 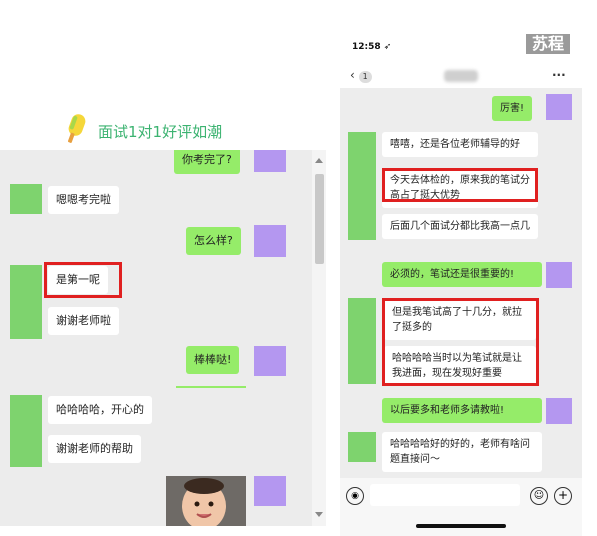 I want to click on location-icon: ➶, so click(x=386, y=47).